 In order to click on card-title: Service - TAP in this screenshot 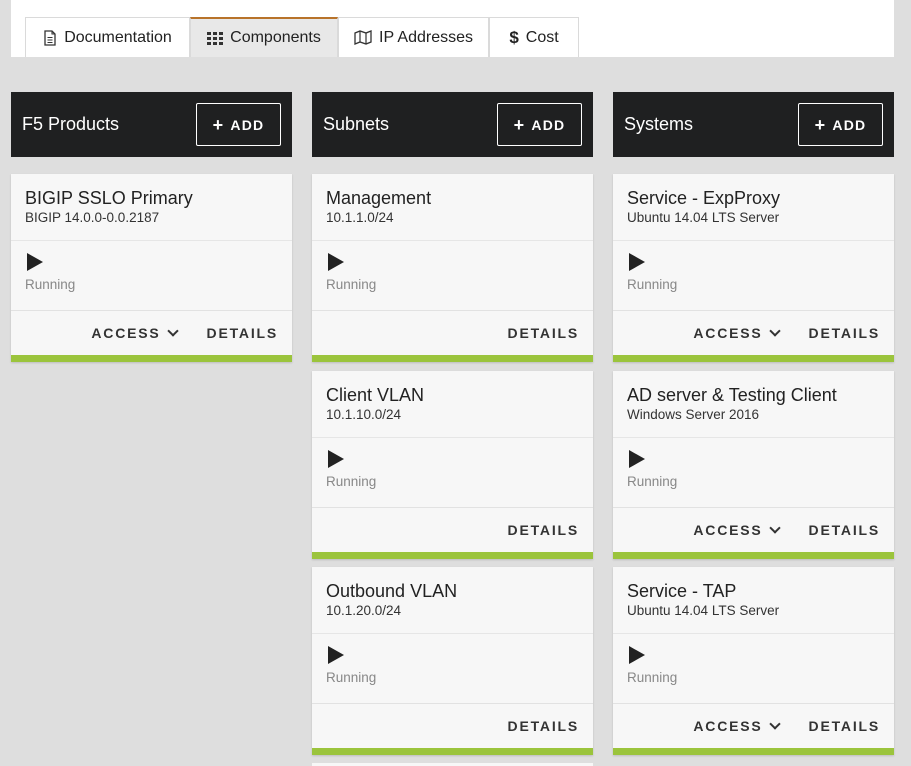, I will do `click(682, 591)`.